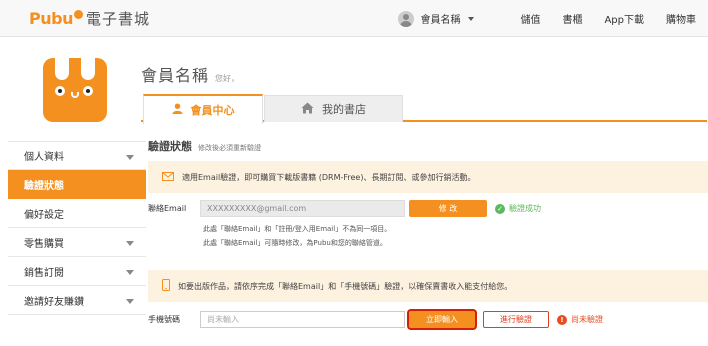  Describe the element at coordinates (78, 14) in the screenshot. I see `logo-dot-icon` at that location.